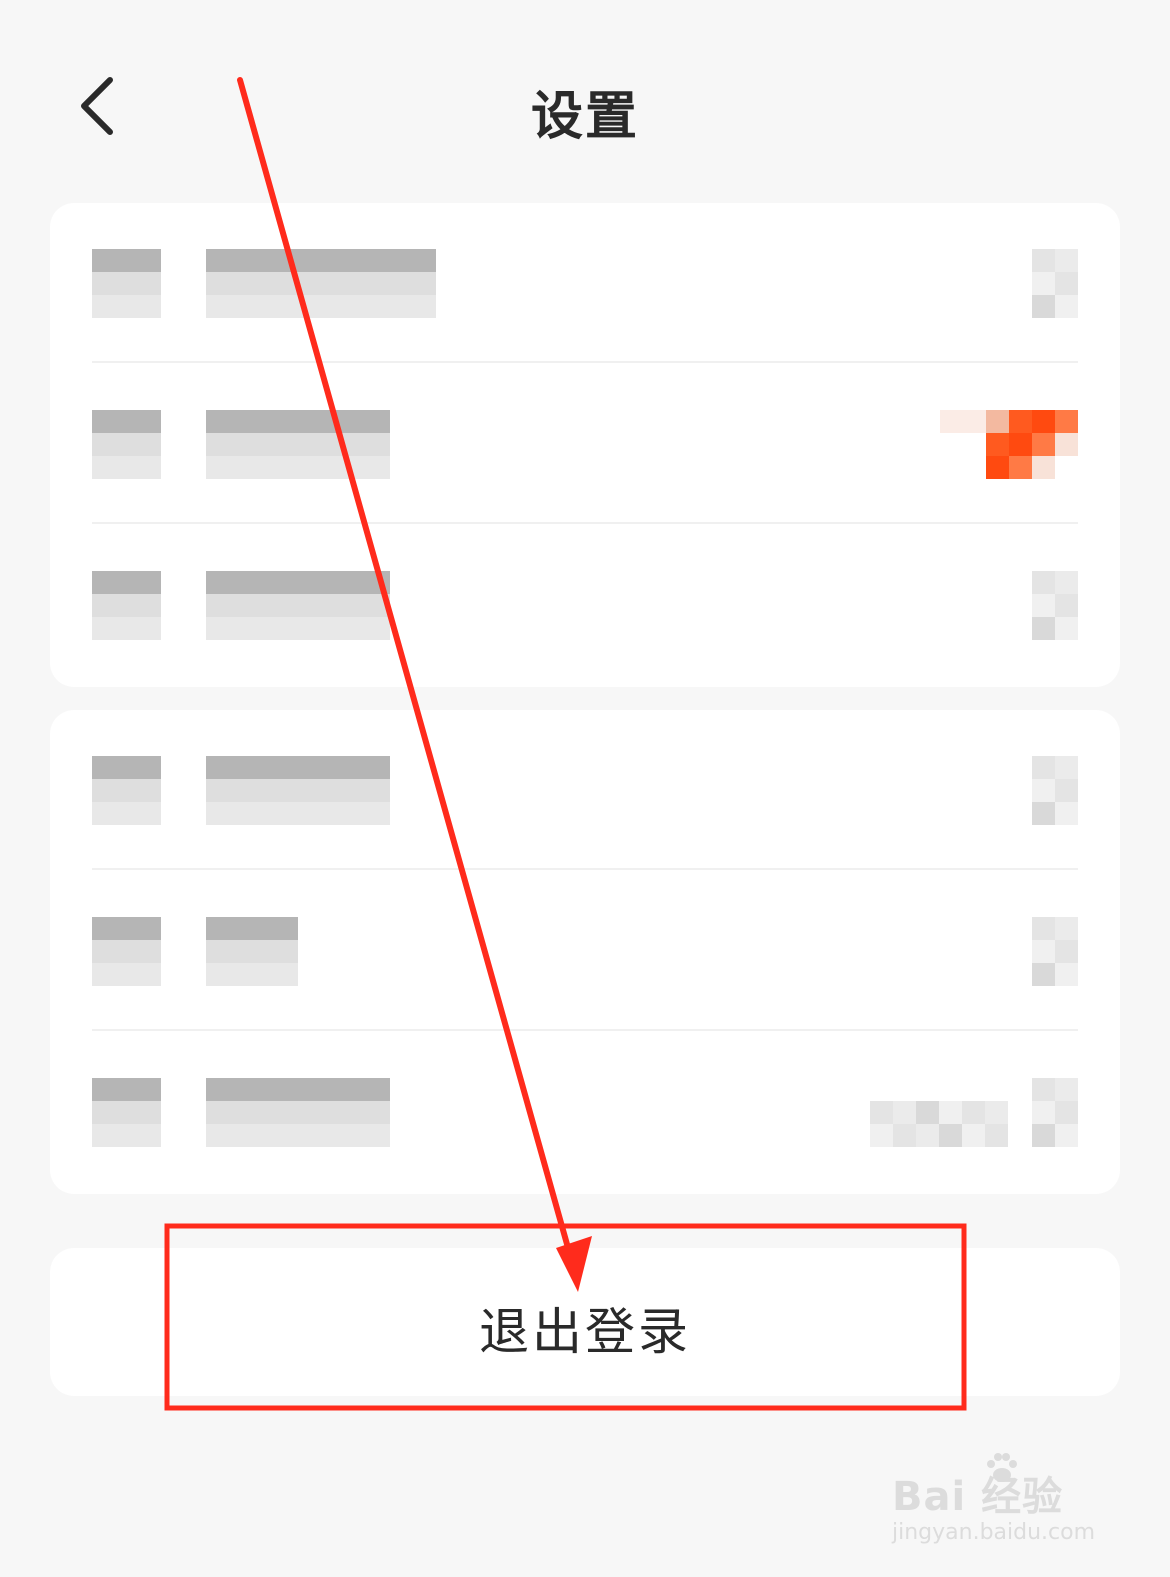 Image resolution: width=1170 pixels, height=1577 pixels. Describe the element at coordinates (584, 117) in the screenshot. I see `page-title: 设置` at that location.